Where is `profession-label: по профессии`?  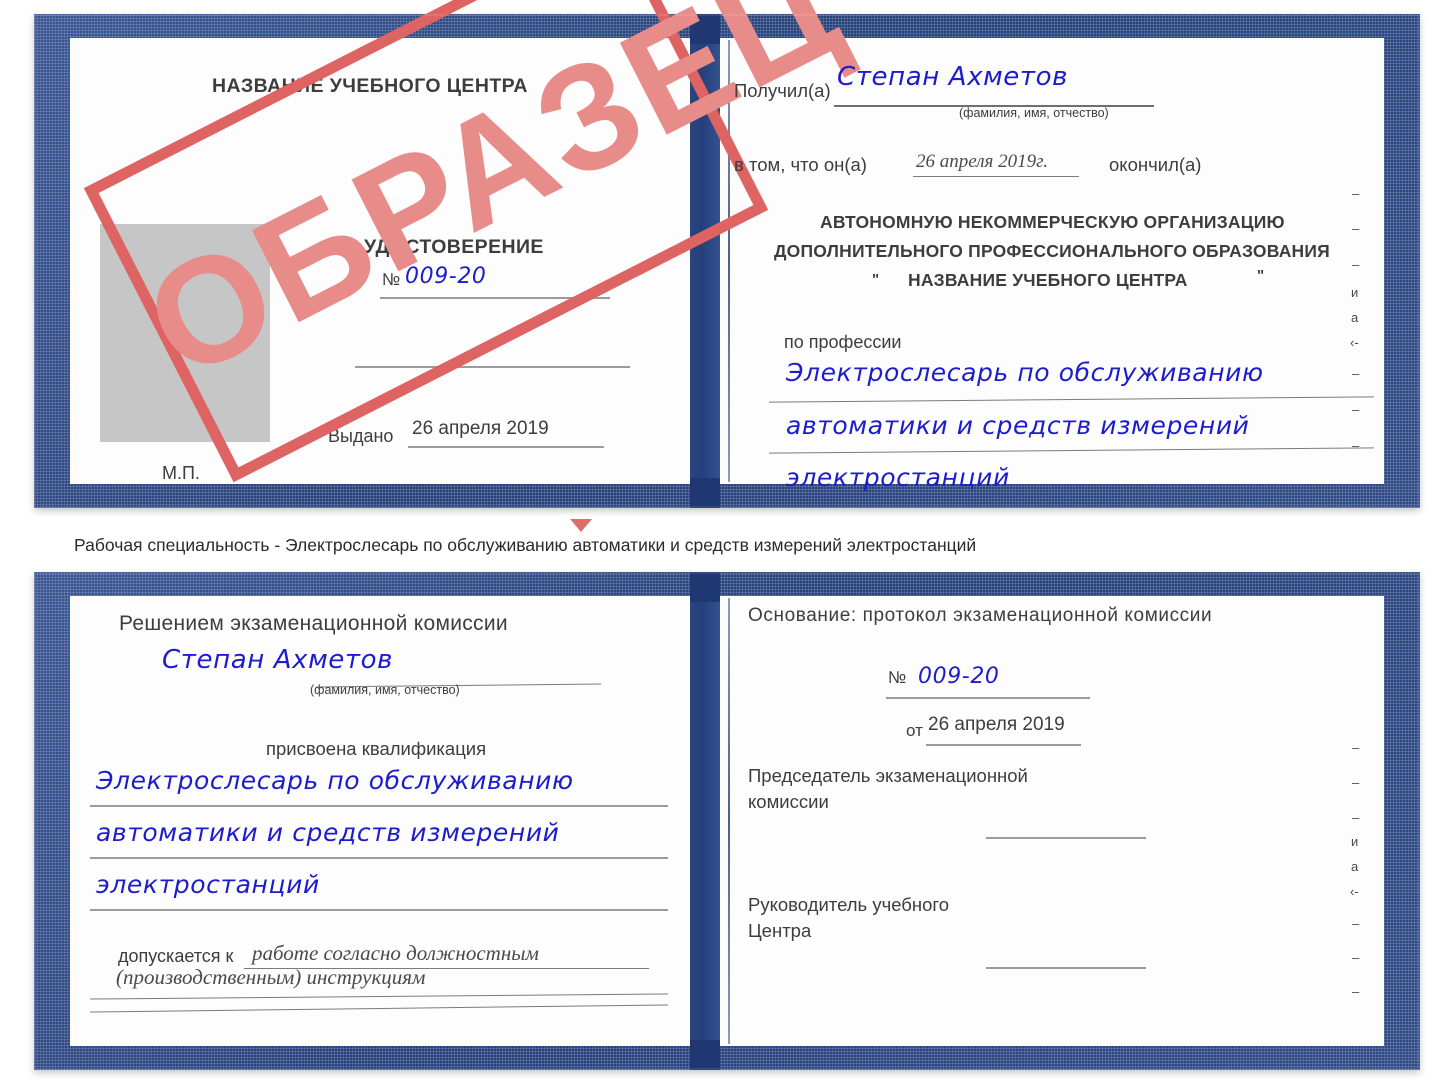
profession-label: по профессии is located at coordinates (843, 342).